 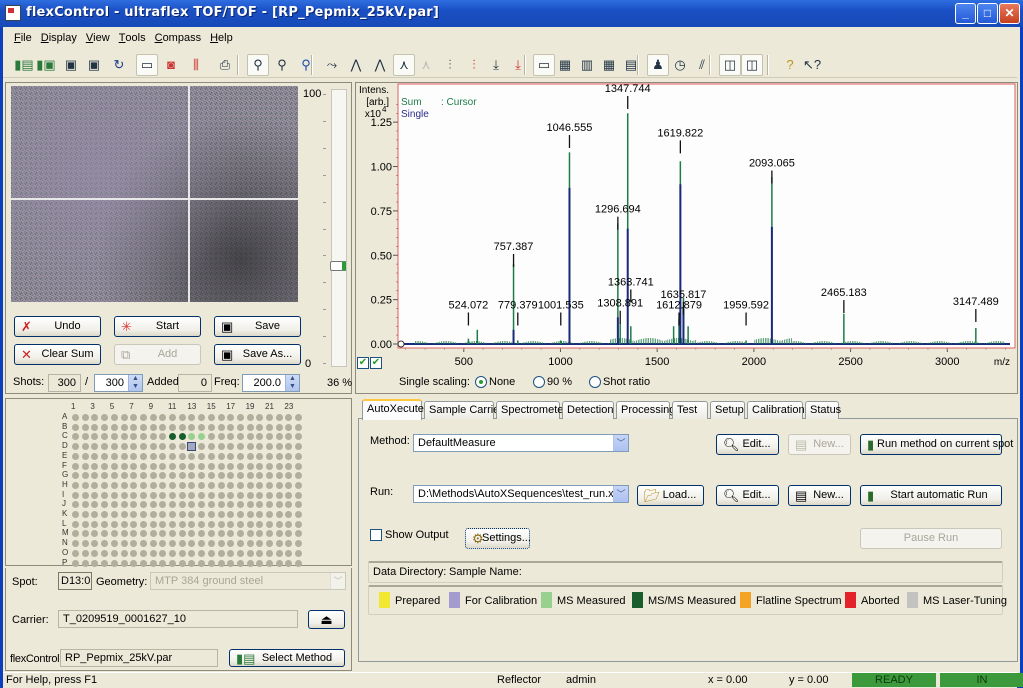 I want to click on start-button: ✳ Start, so click(x=157, y=326).